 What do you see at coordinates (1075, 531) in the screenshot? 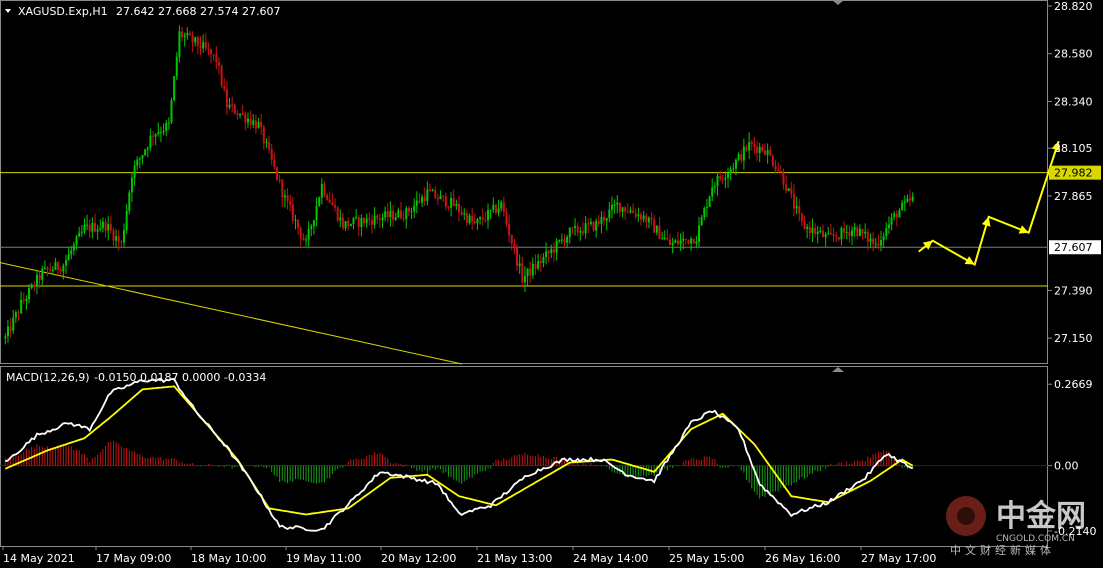
I see `macd-axis-label: -0.2140` at bounding box center [1075, 531].